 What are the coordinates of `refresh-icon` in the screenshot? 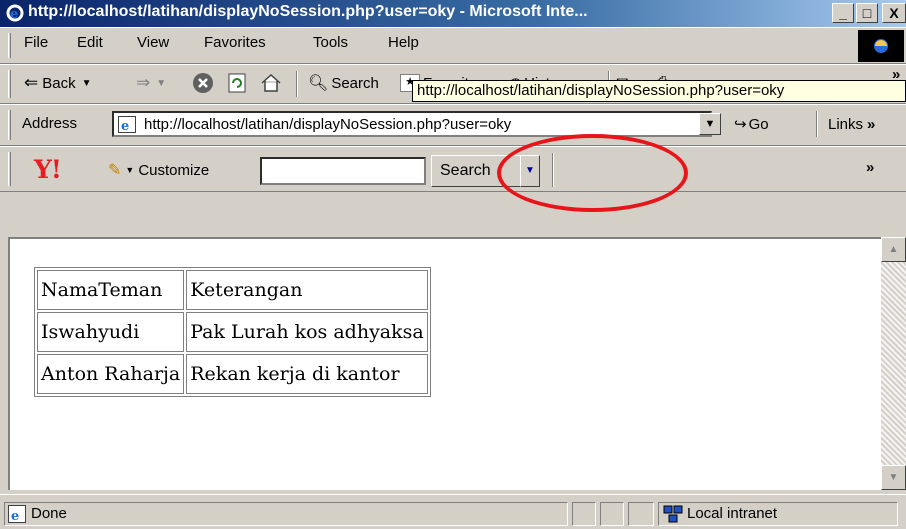 It's located at (237, 83).